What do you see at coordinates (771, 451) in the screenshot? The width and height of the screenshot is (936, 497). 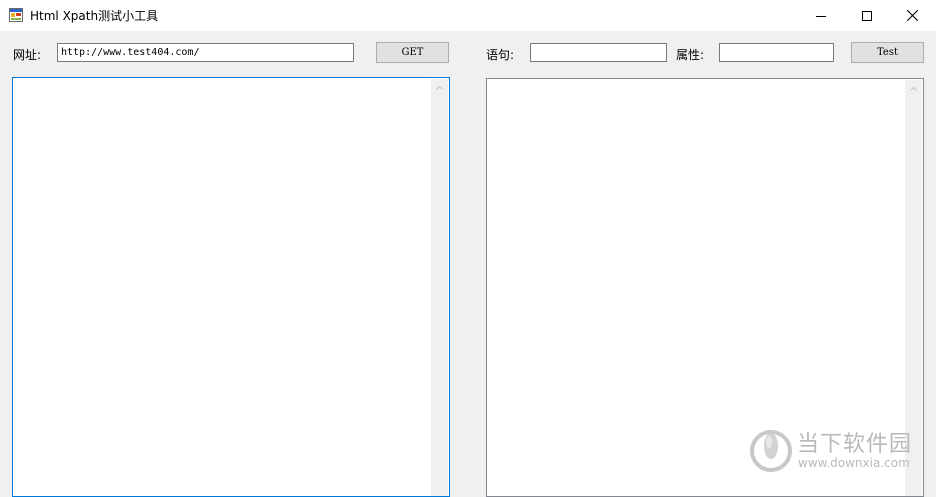 I see `watermark-logo-icon` at bounding box center [771, 451].